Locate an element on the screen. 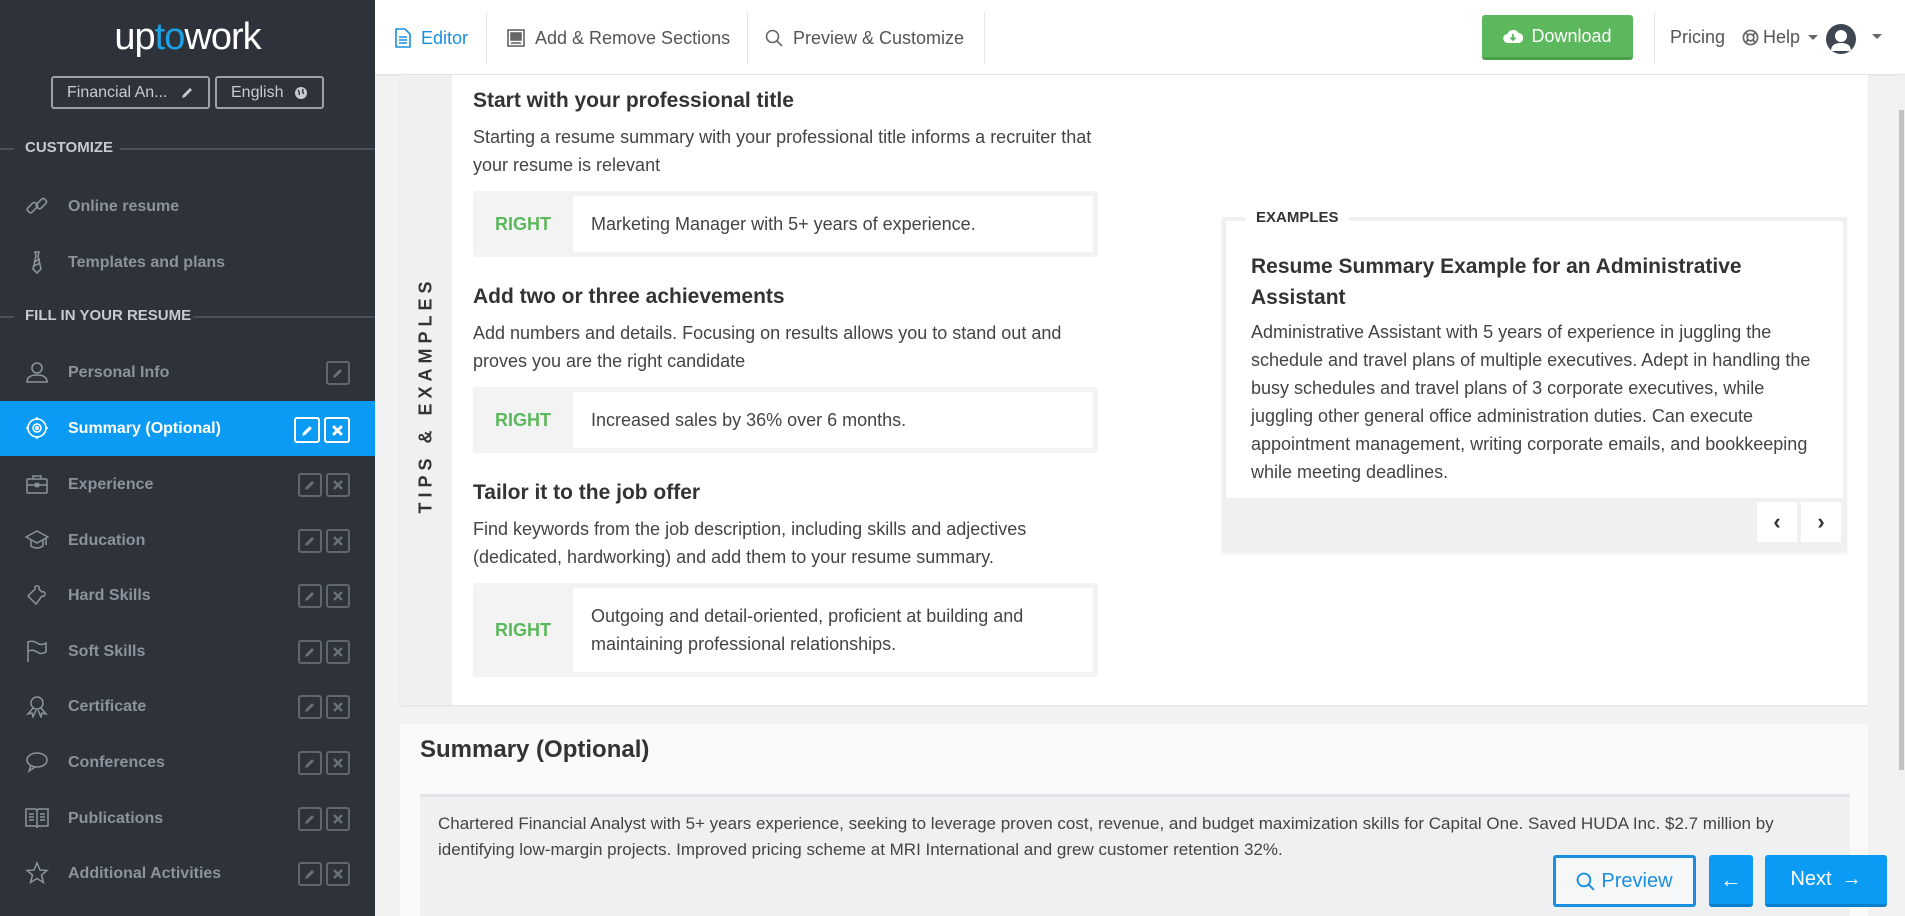  tab-editor: Editor is located at coordinates (431, 38).